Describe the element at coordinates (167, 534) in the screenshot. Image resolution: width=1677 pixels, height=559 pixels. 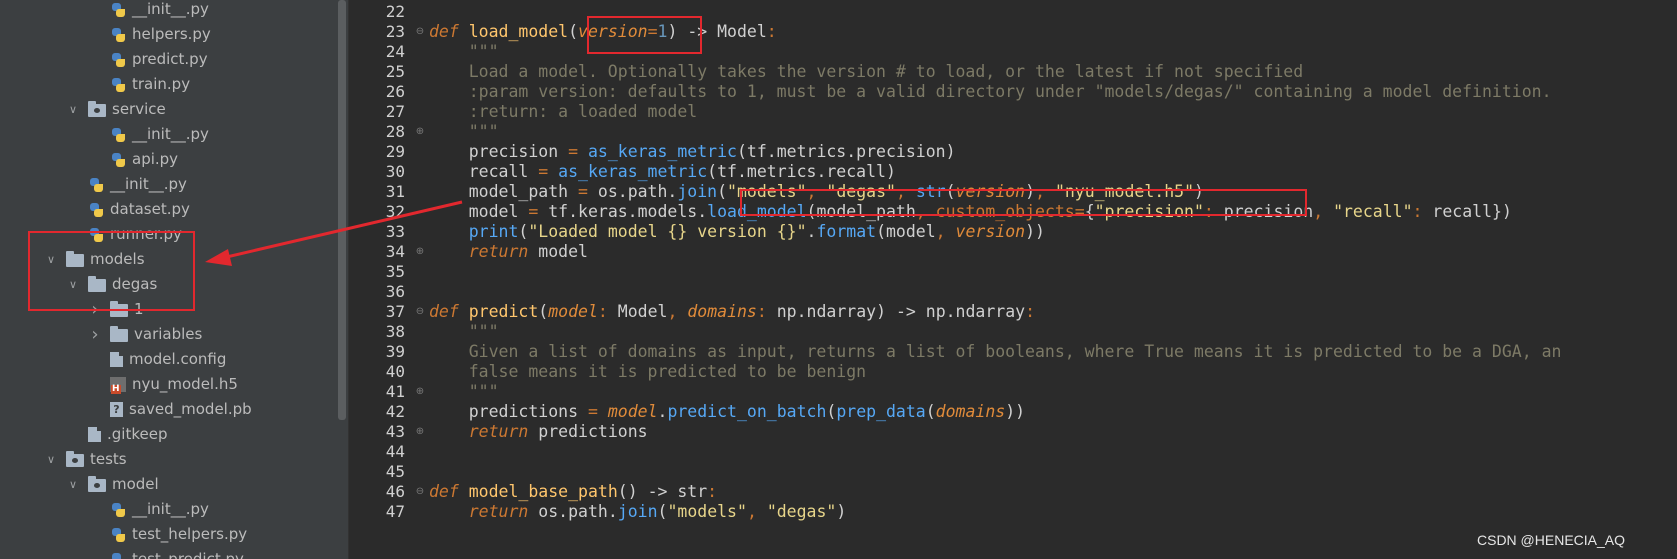
I see `tree-item: test_helpers.py` at that location.